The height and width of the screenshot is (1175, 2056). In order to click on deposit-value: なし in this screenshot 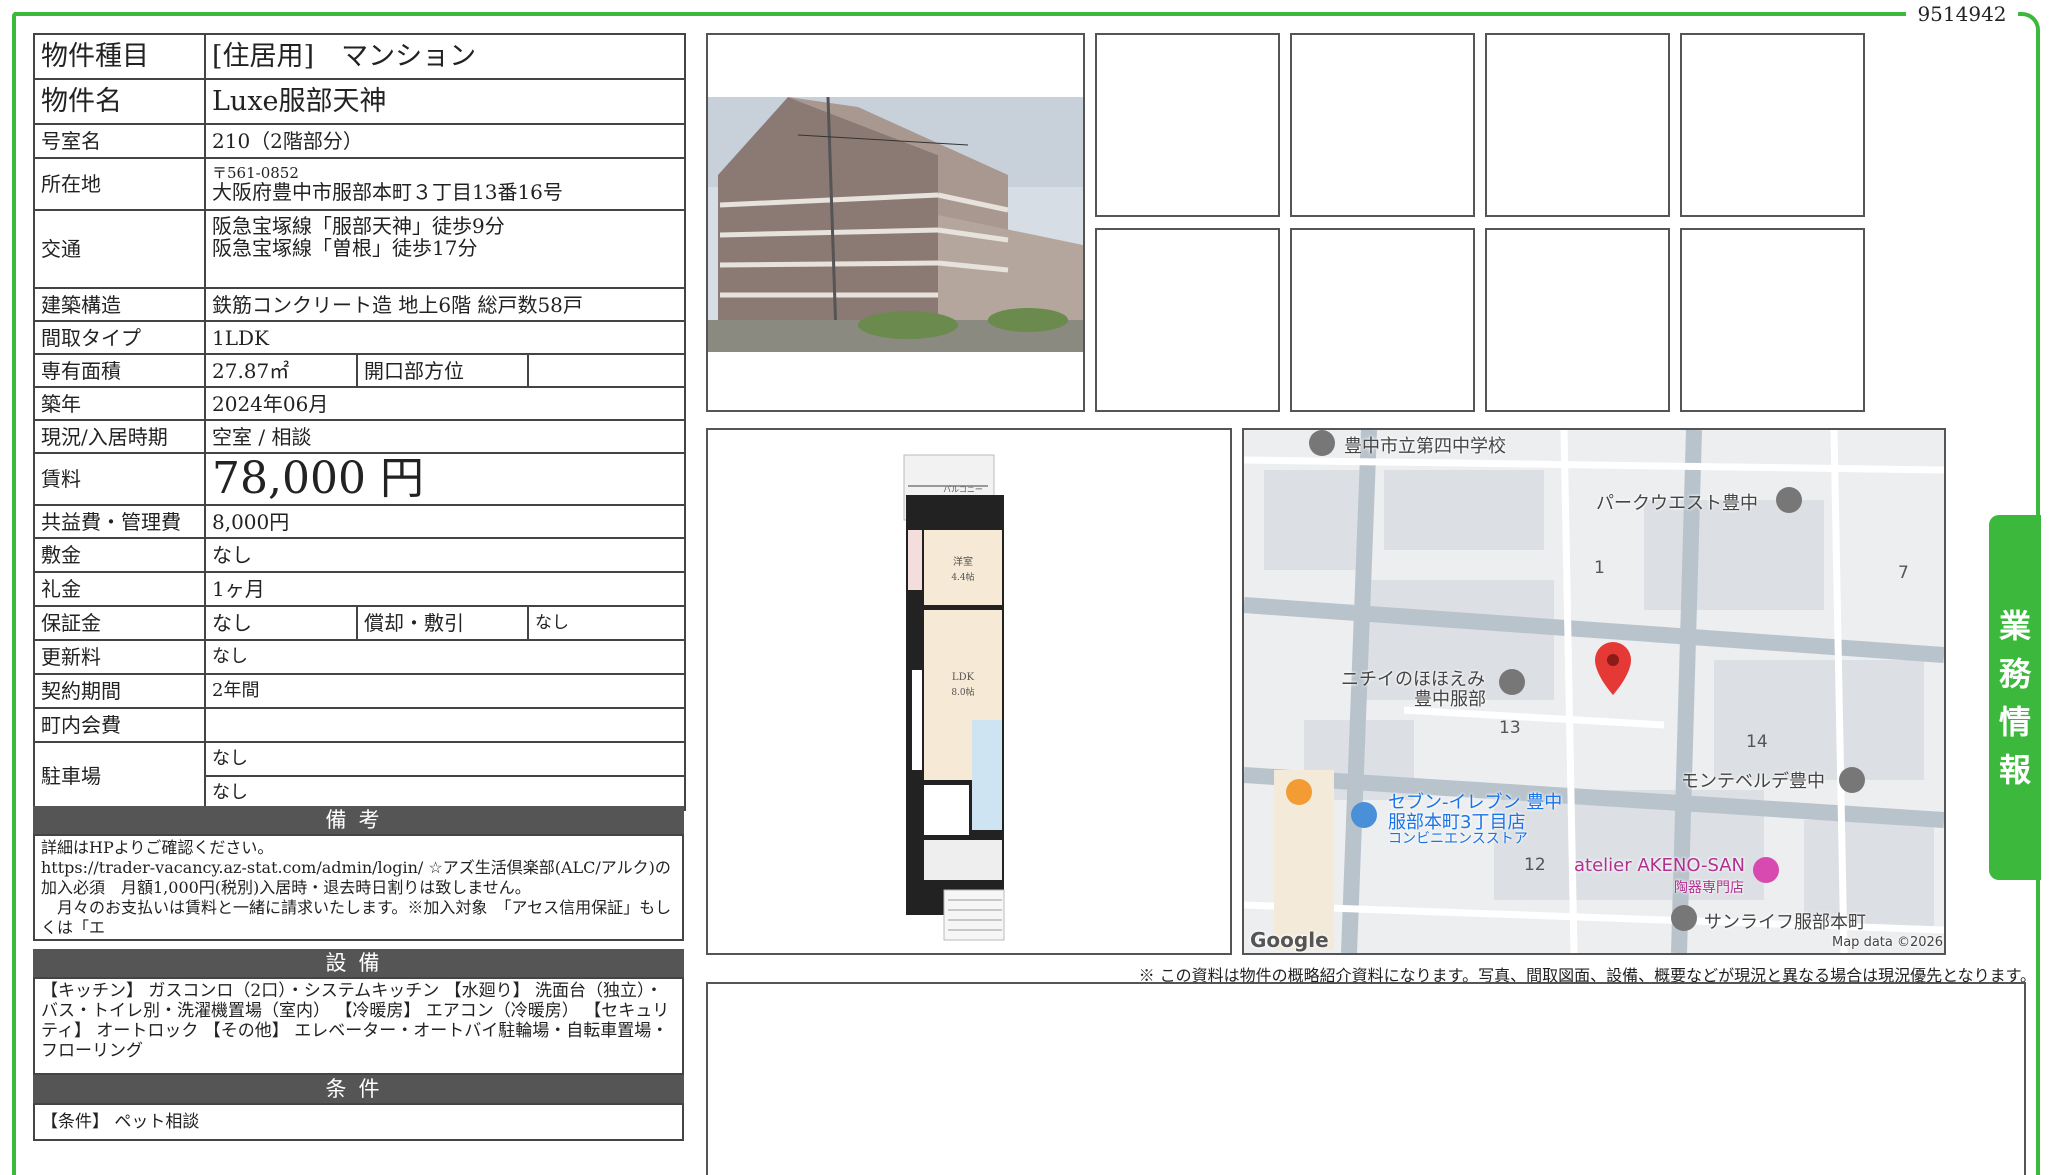, I will do `click(445, 555)`.